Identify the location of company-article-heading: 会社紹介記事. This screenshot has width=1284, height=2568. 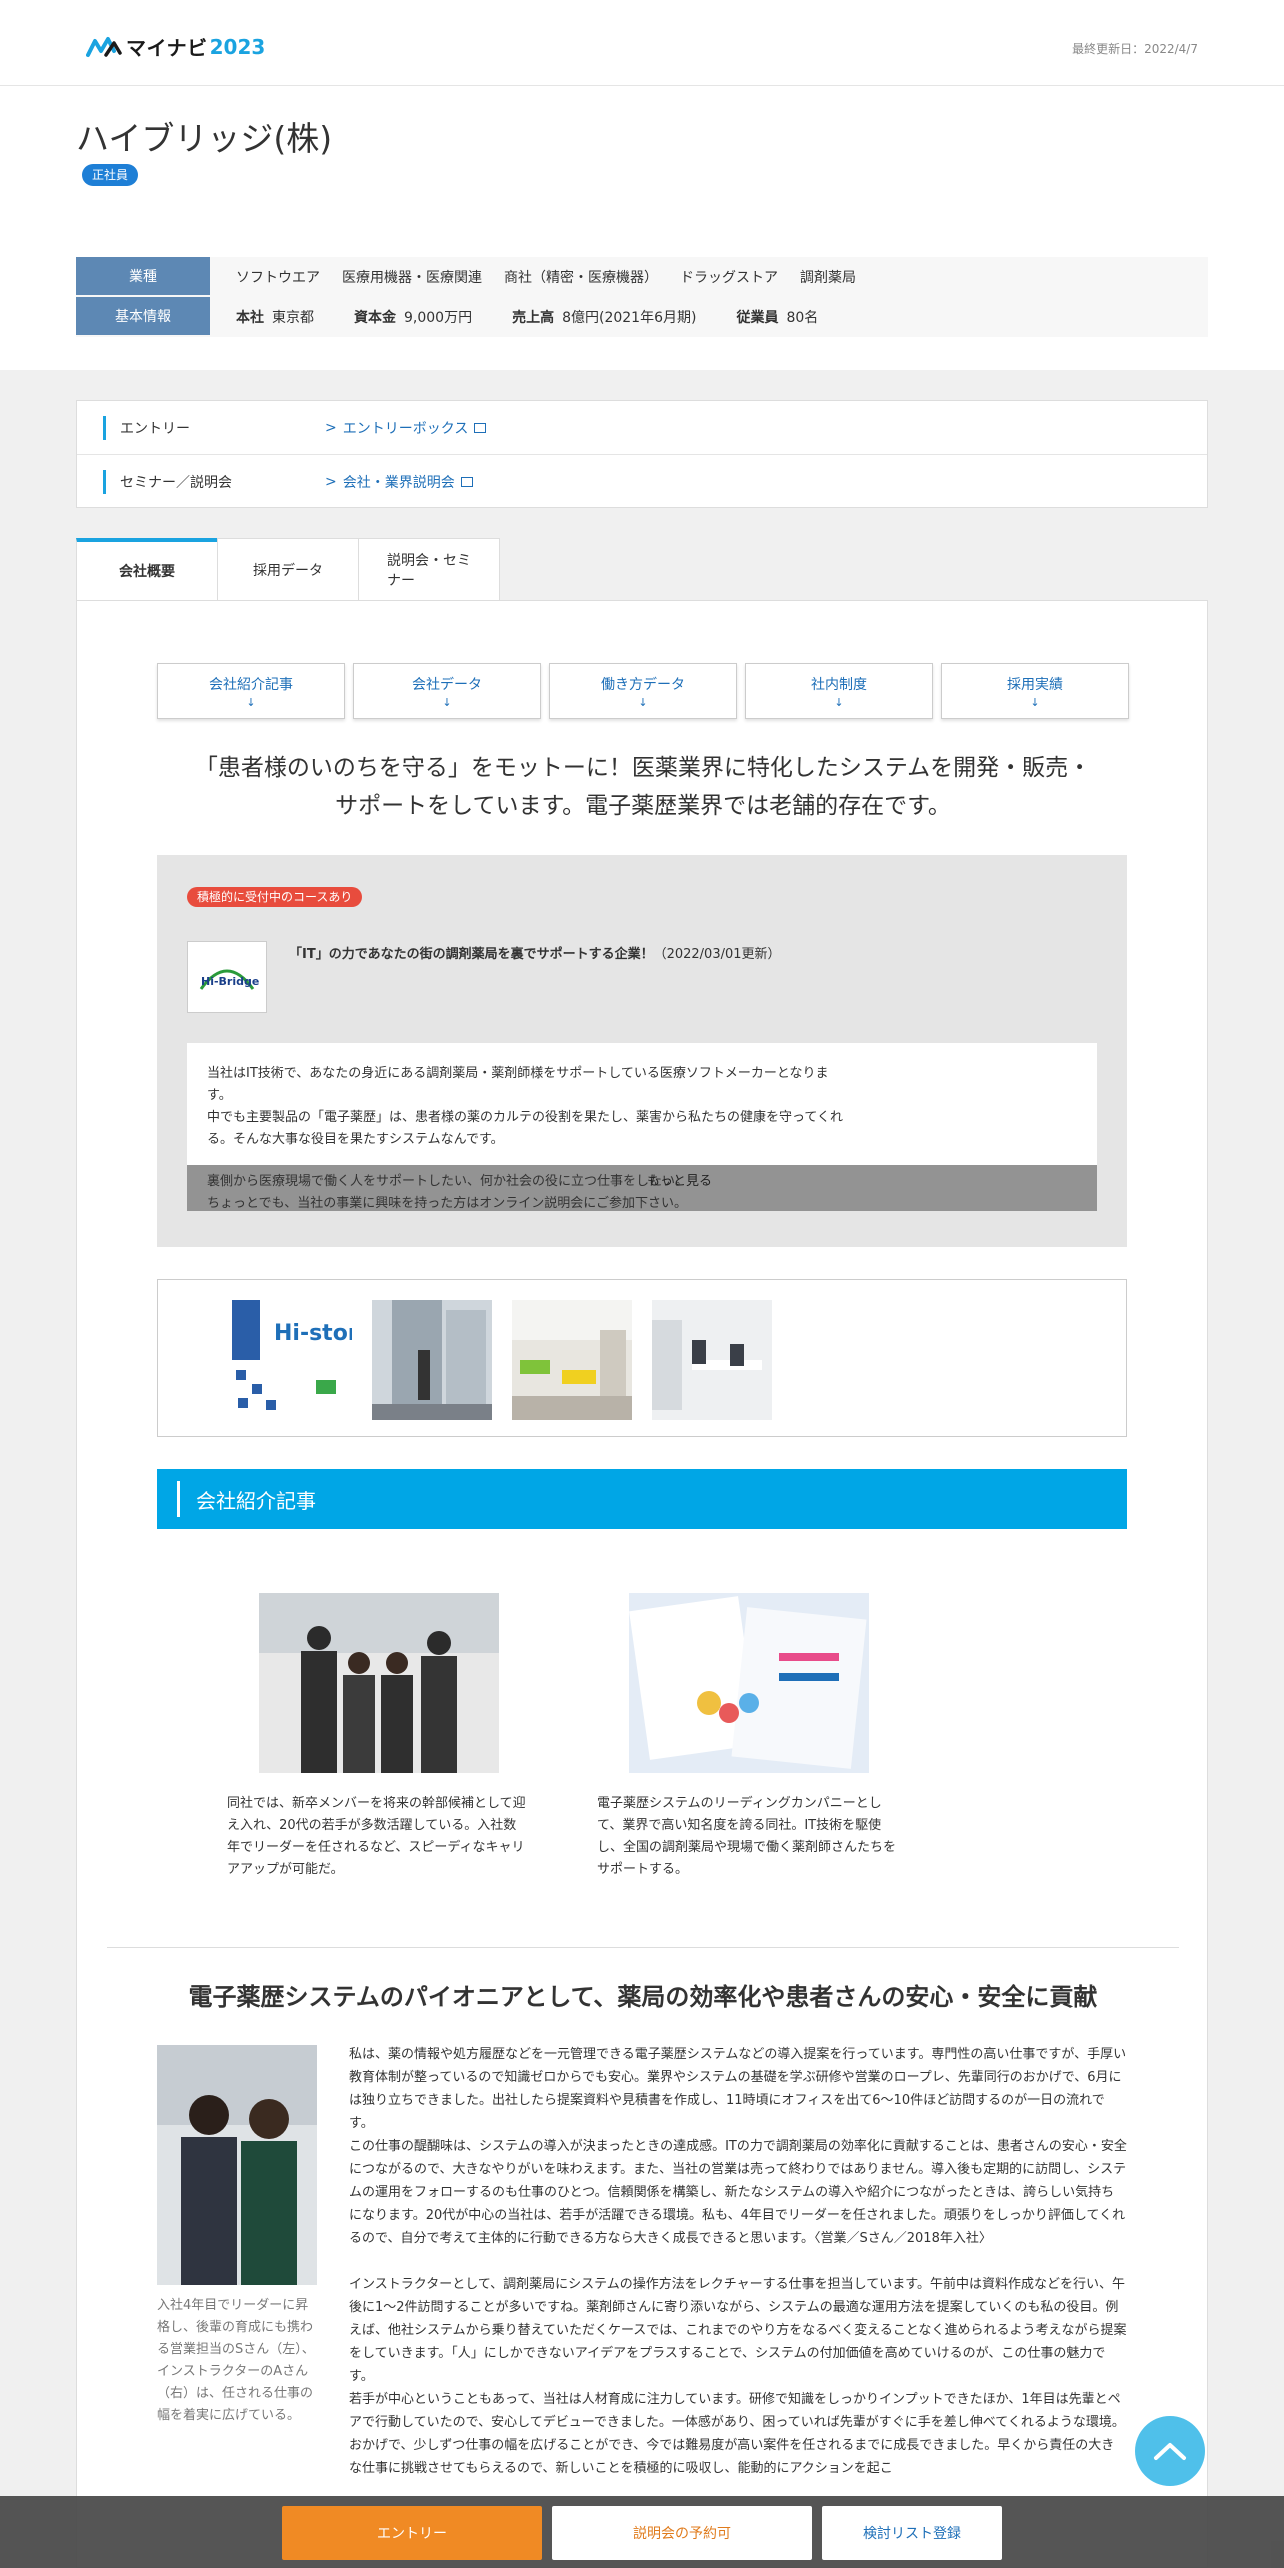
(642, 1499).